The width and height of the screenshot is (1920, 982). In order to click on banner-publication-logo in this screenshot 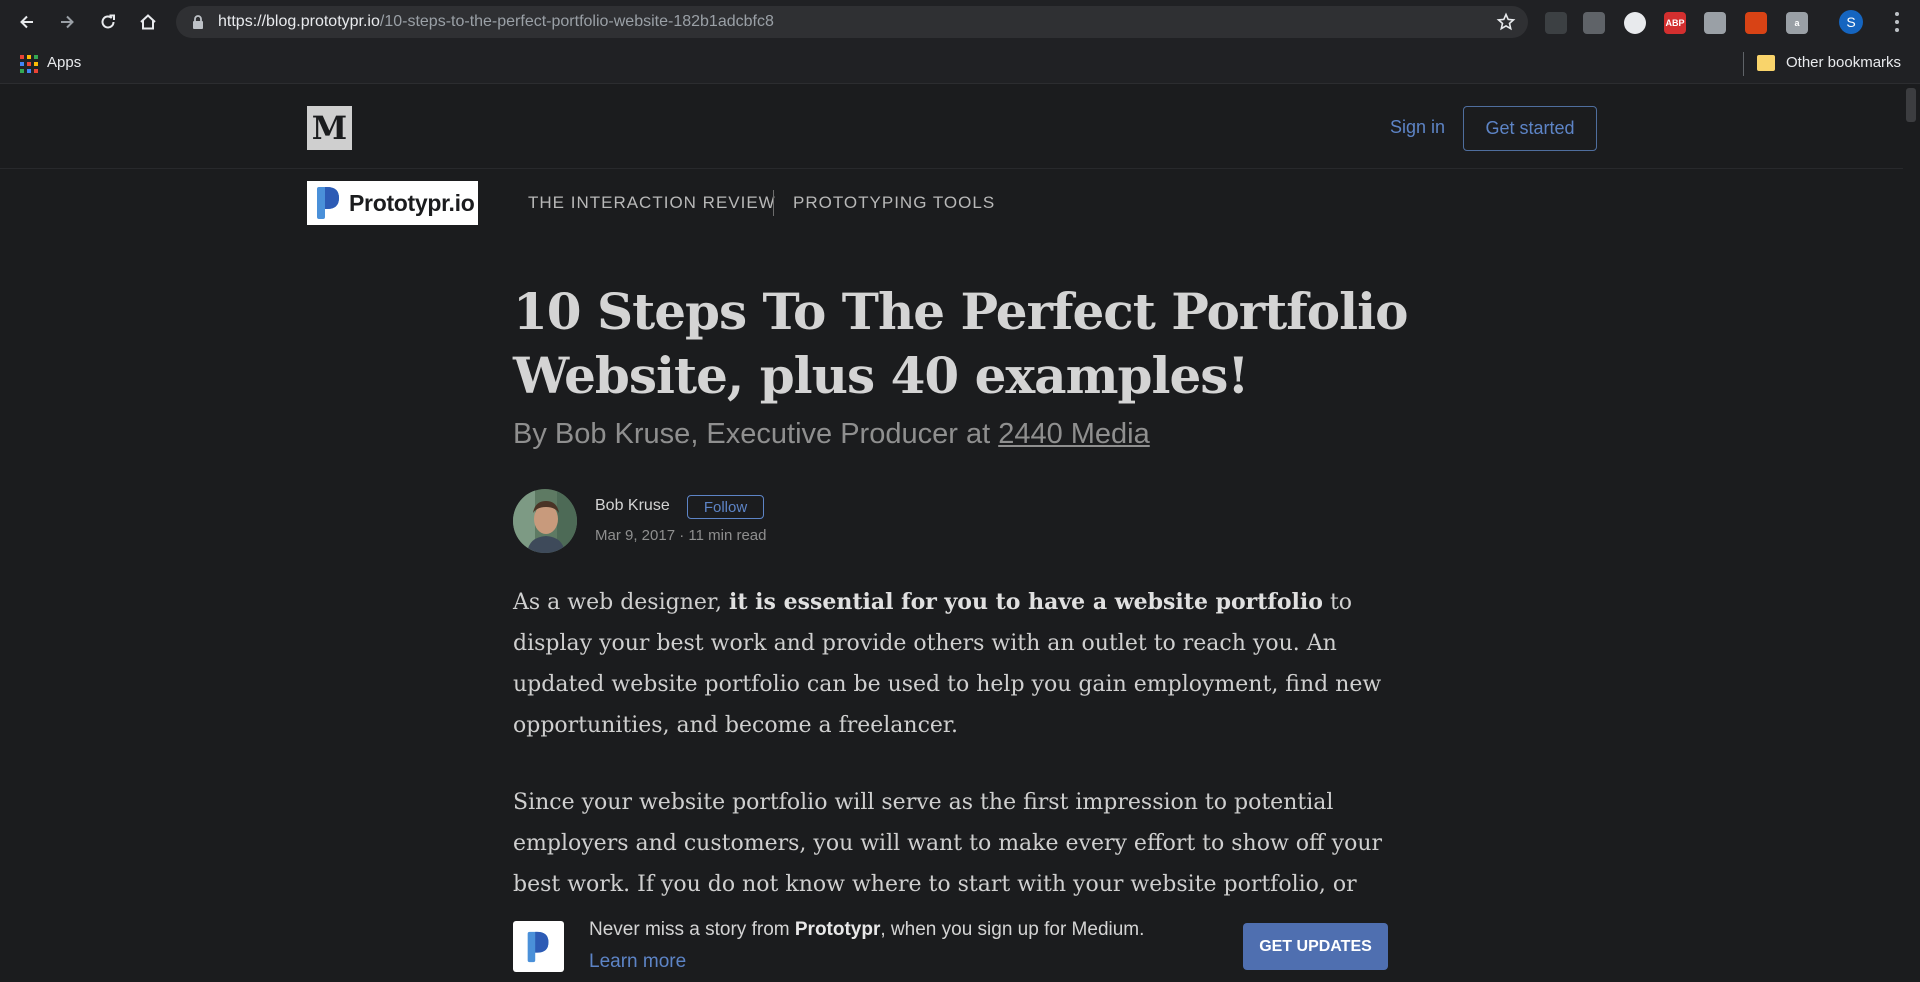, I will do `click(538, 946)`.